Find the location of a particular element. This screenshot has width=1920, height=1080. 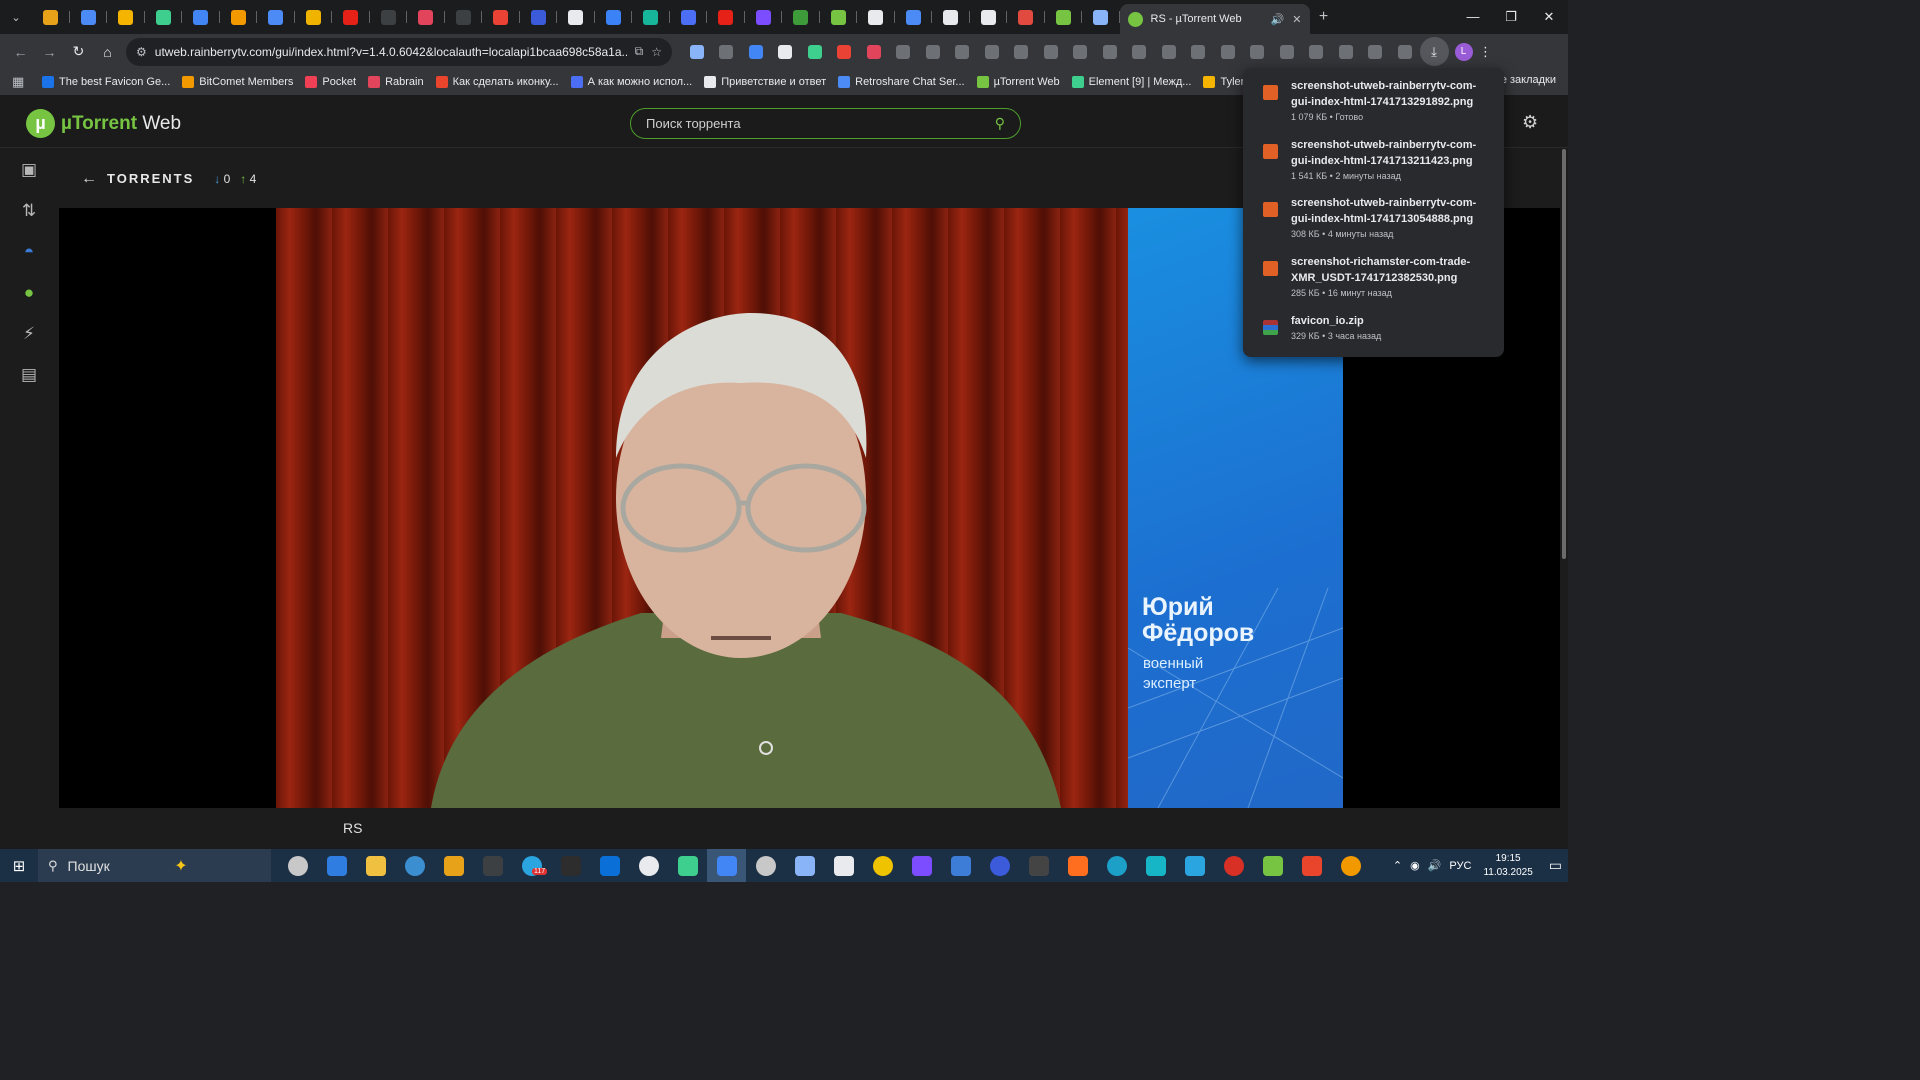

minimize-icon: — is located at coordinates (1473, 17).